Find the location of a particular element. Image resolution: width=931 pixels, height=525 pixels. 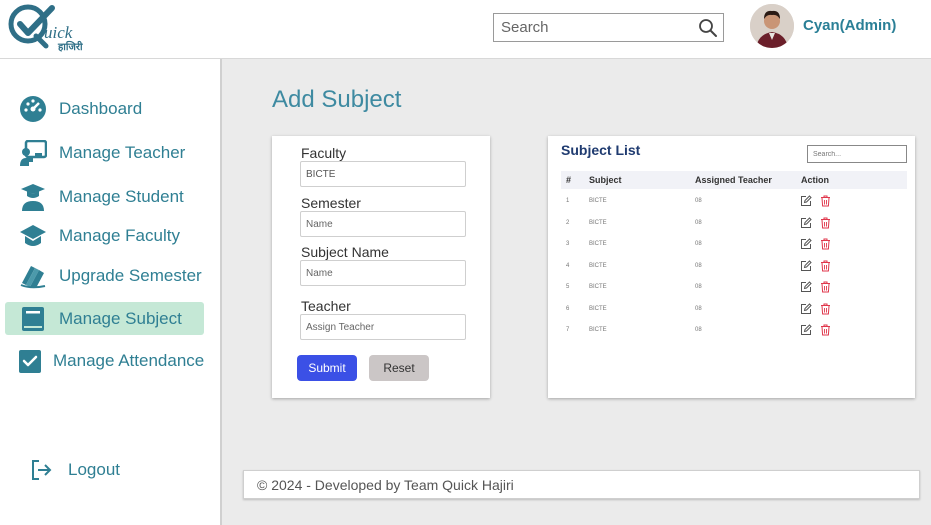

sidebar-item-upgrade-semester: Upgrade Semester is located at coordinates (104, 275).